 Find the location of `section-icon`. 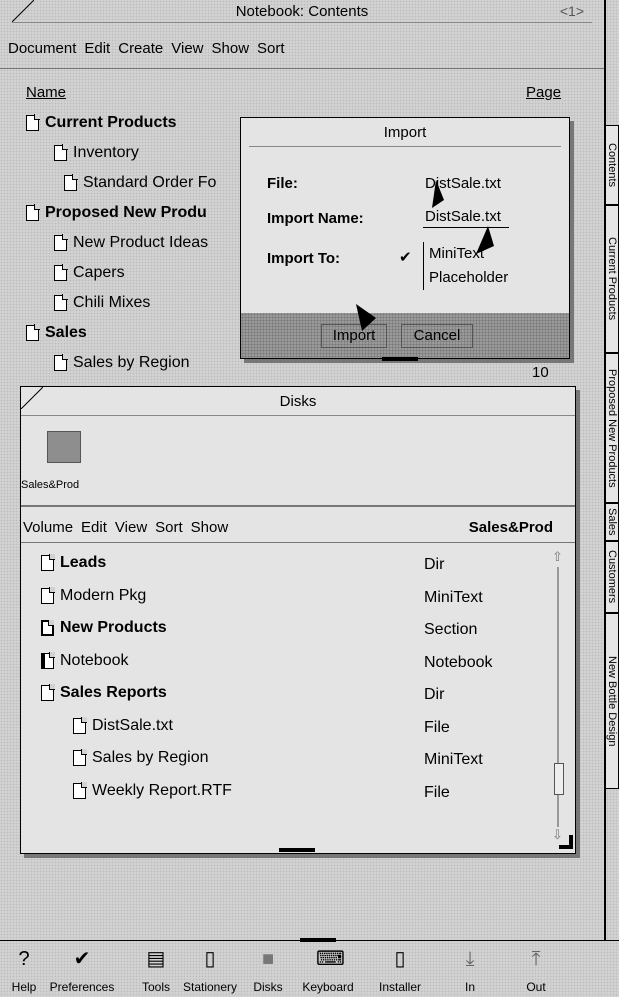

section-icon is located at coordinates (47, 628).